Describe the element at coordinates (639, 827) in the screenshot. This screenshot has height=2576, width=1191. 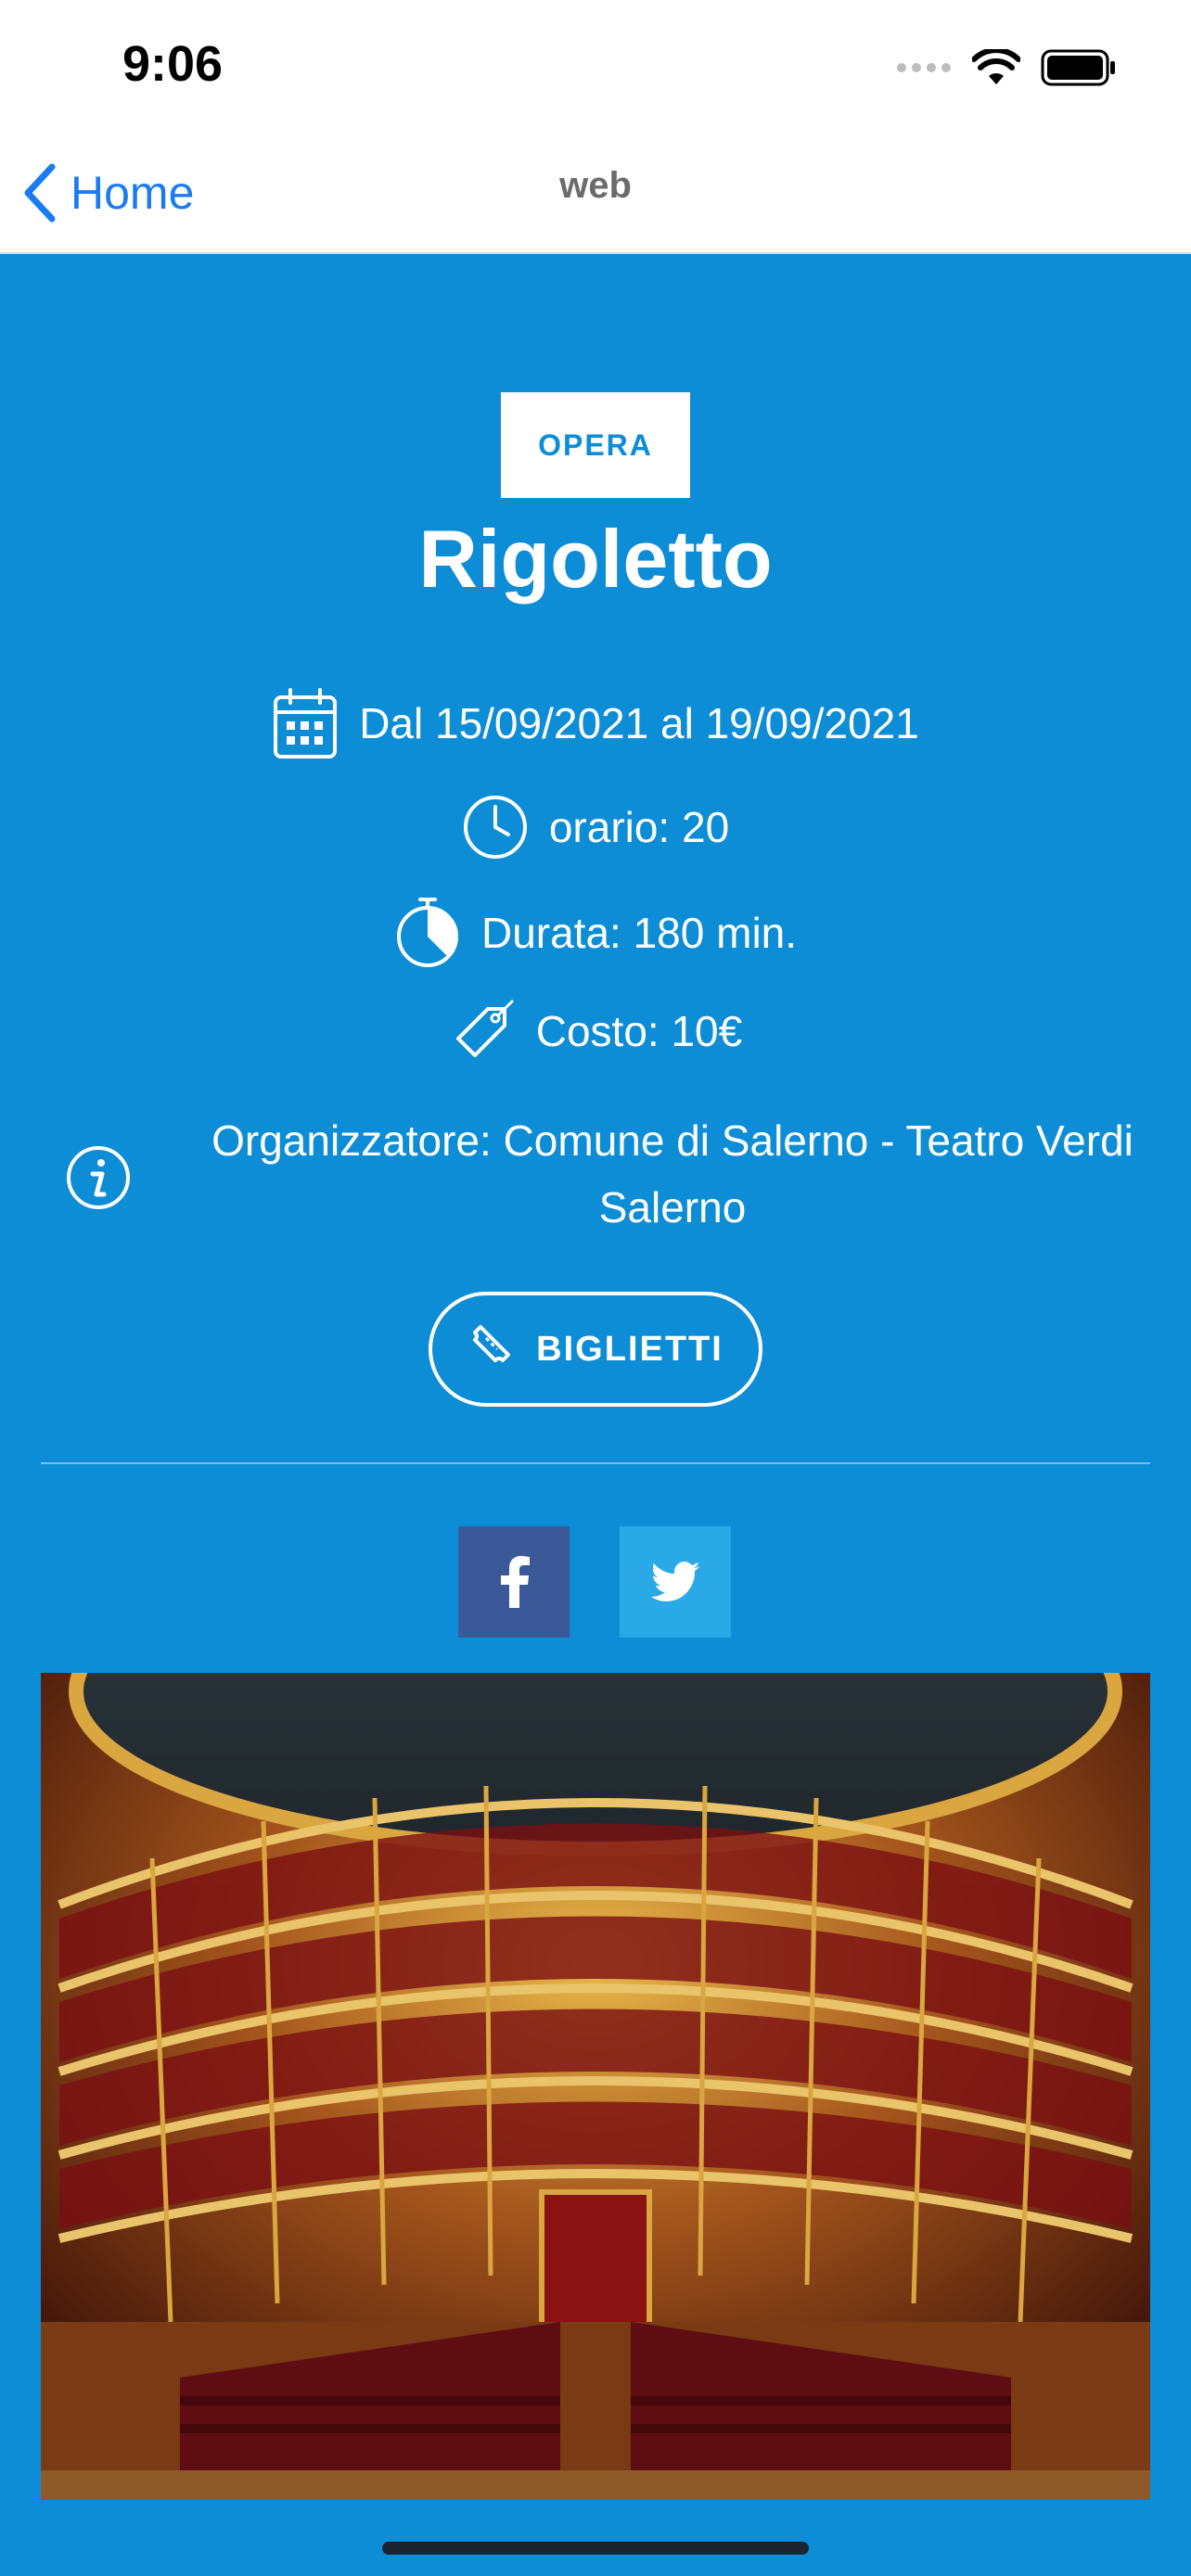
I see `event-time: orario: 20` at that location.